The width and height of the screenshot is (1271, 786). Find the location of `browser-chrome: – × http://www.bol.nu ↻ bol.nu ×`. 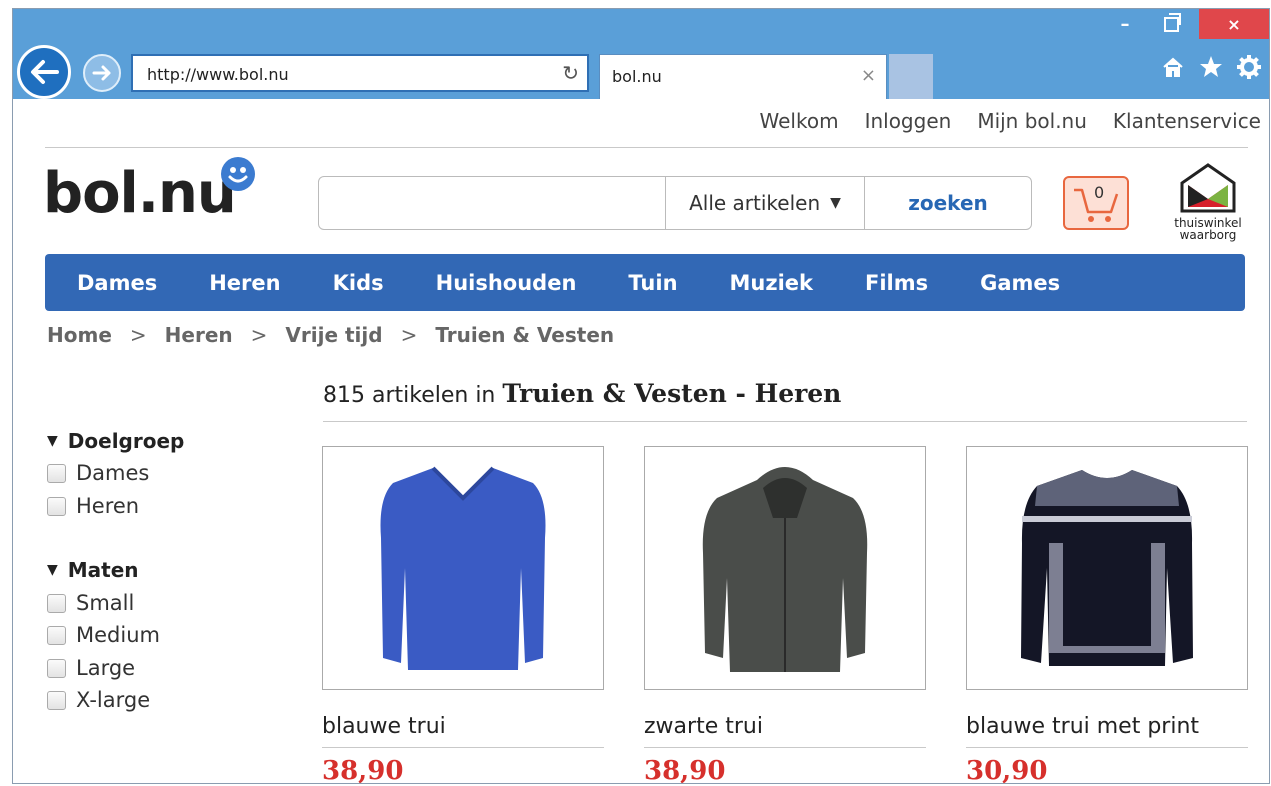

browser-chrome: – × http://www.bol.nu ↻ bol.nu × is located at coordinates (641, 54).